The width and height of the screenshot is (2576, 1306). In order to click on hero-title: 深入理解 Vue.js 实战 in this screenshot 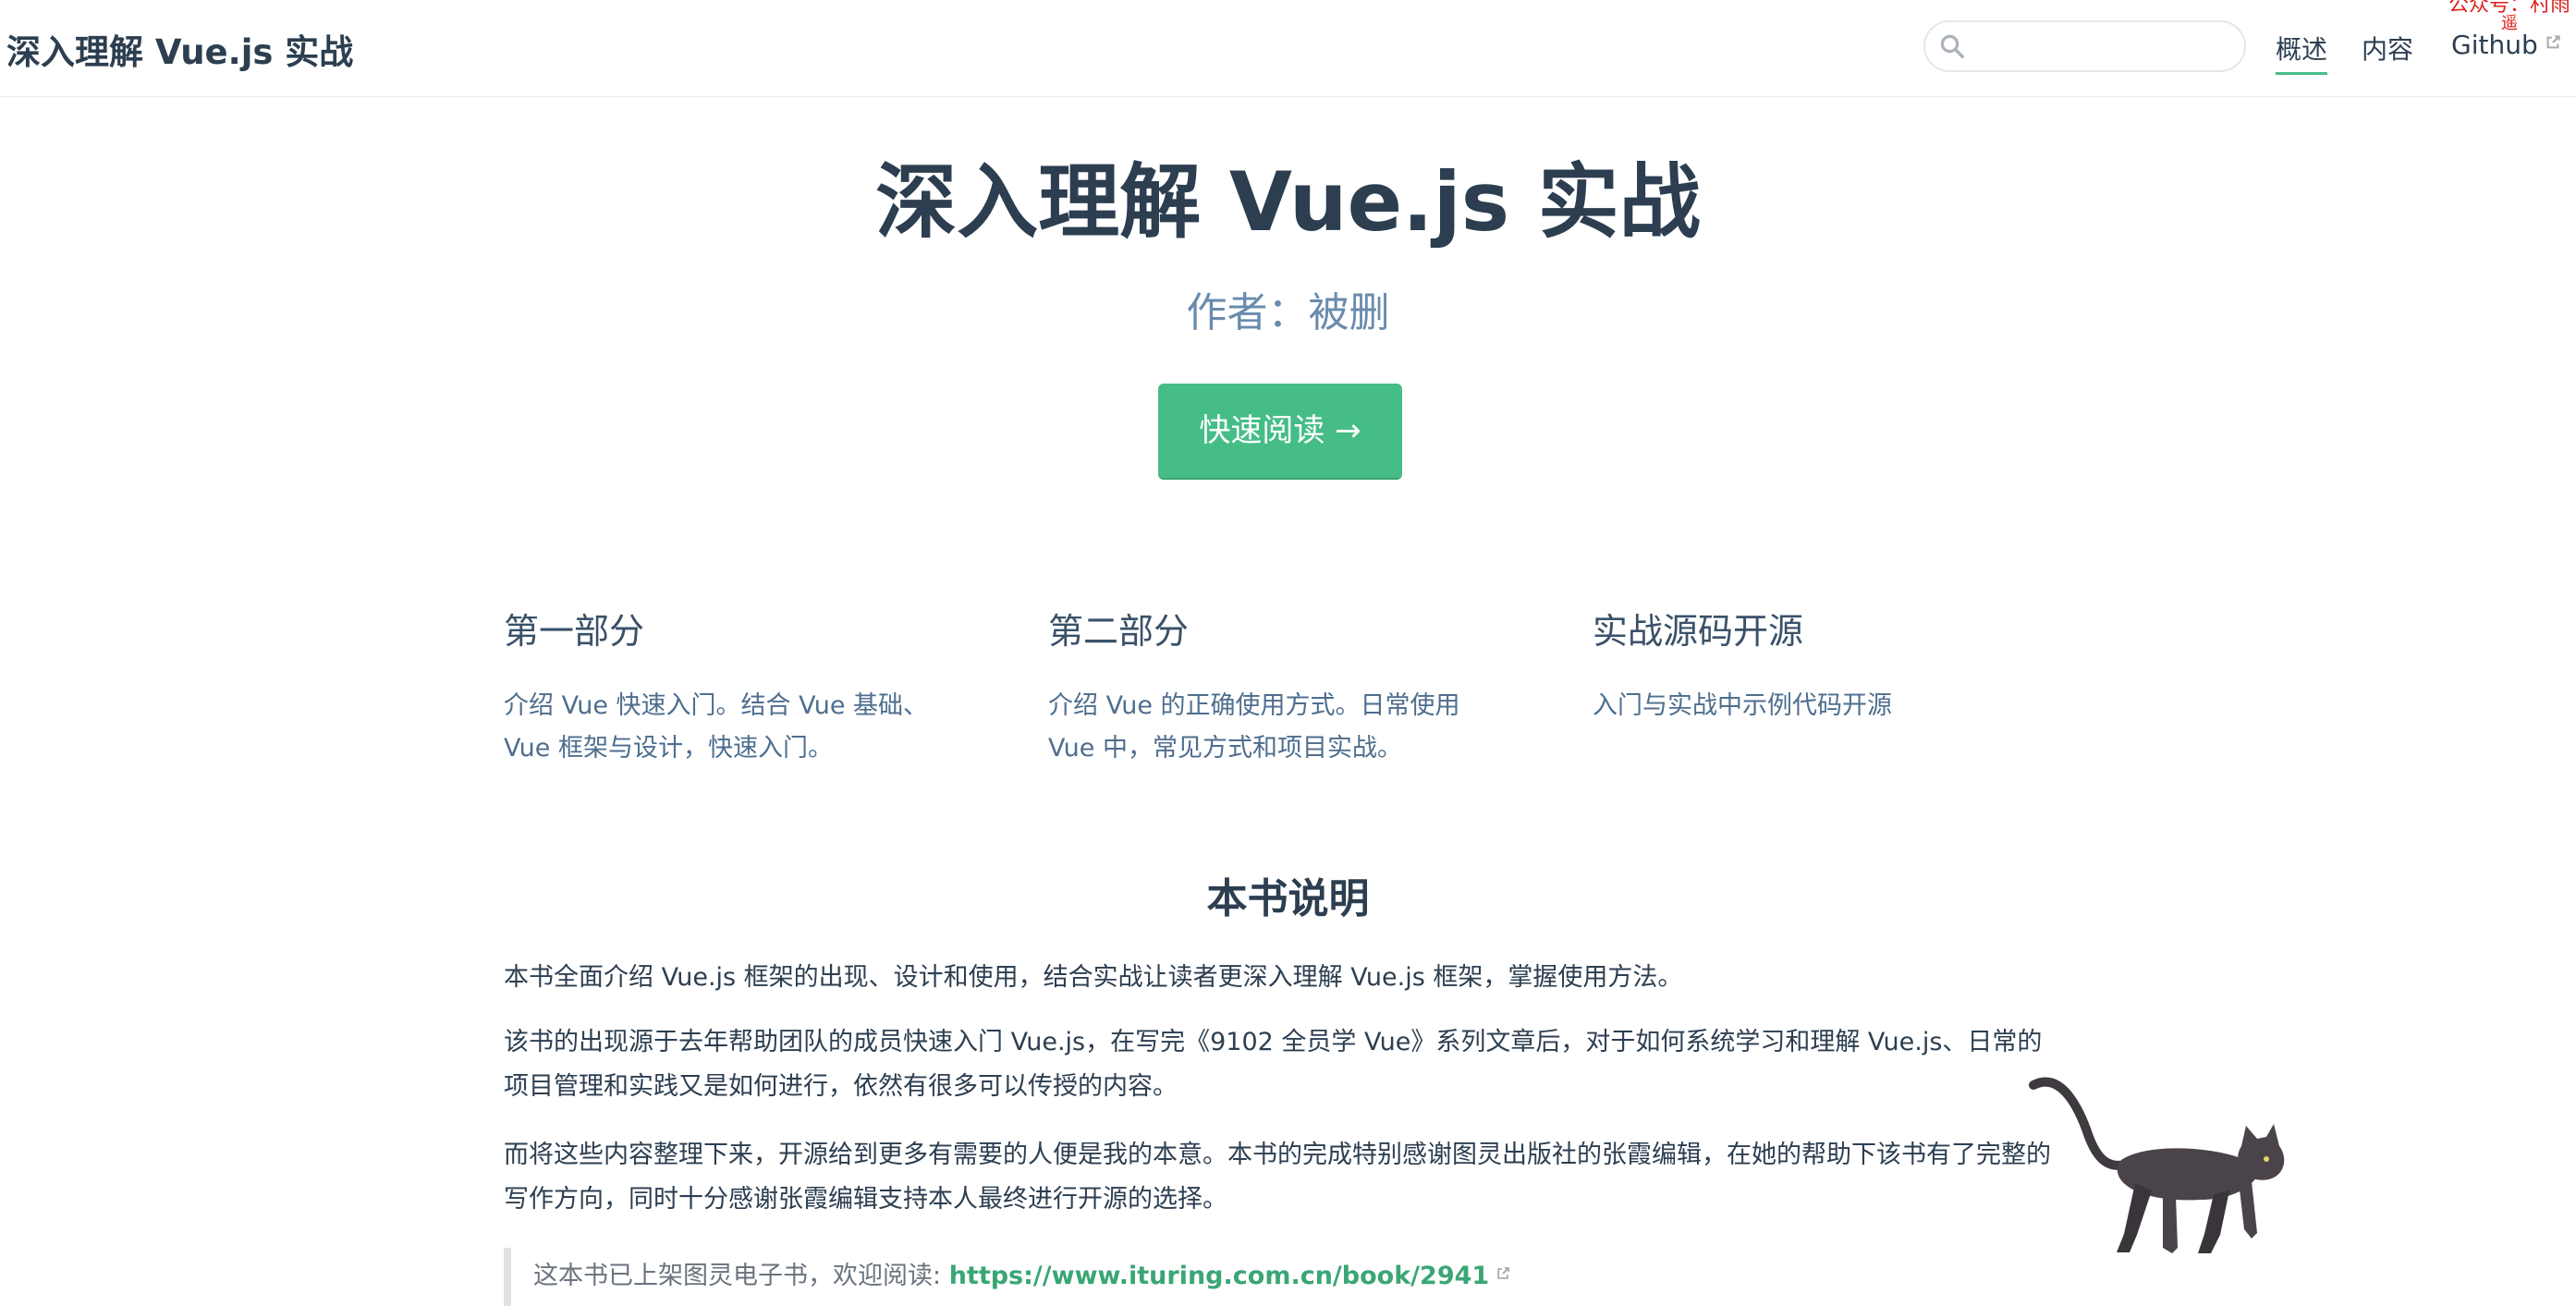, I will do `click(1288, 202)`.